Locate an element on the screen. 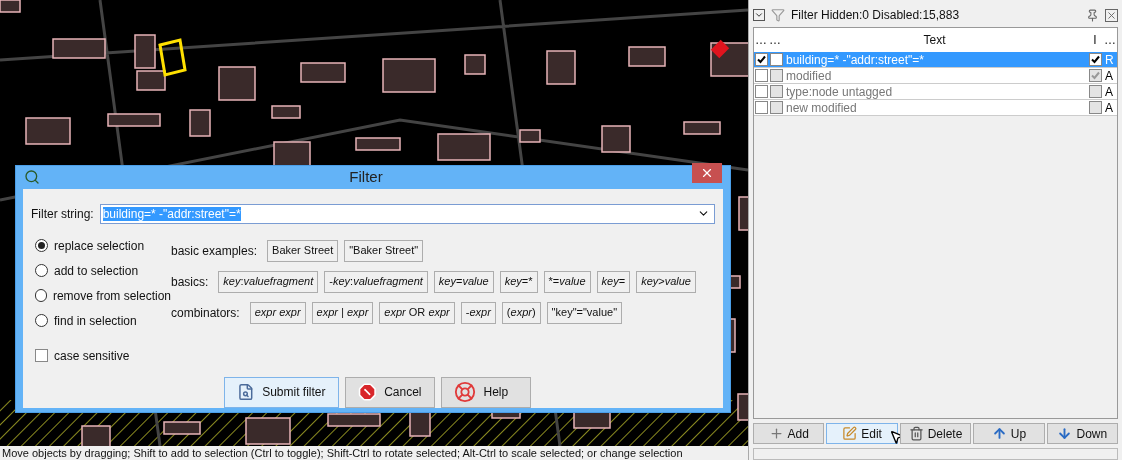  delete-button: Delete is located at coordinates (935, 433).